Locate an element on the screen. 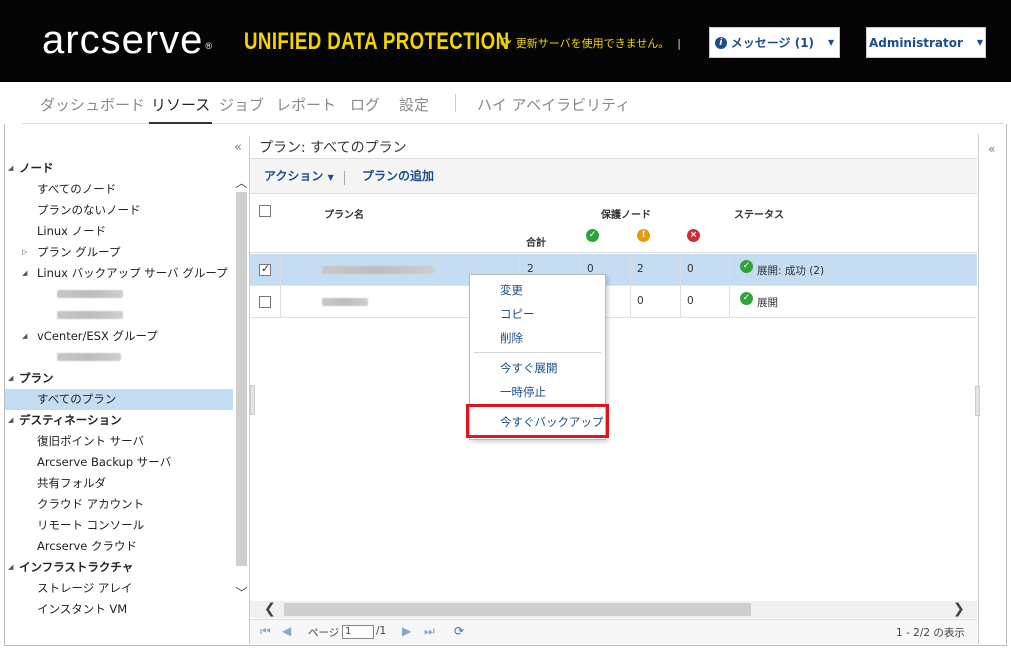 Image resolution: width=1011 pixels, height=650 pixels. refresh-icon: ⟳ is located at coordinates (459, 631).